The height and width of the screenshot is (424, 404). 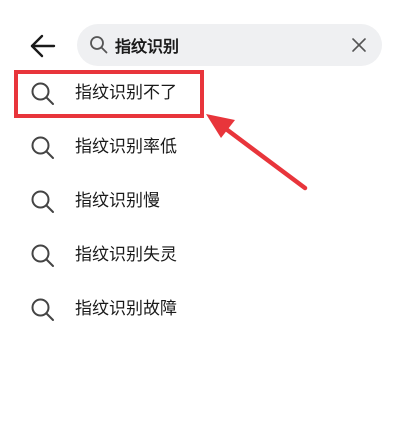 I want to click on suggestion-item: 指纹识别不了, so click(x=202, y=93).